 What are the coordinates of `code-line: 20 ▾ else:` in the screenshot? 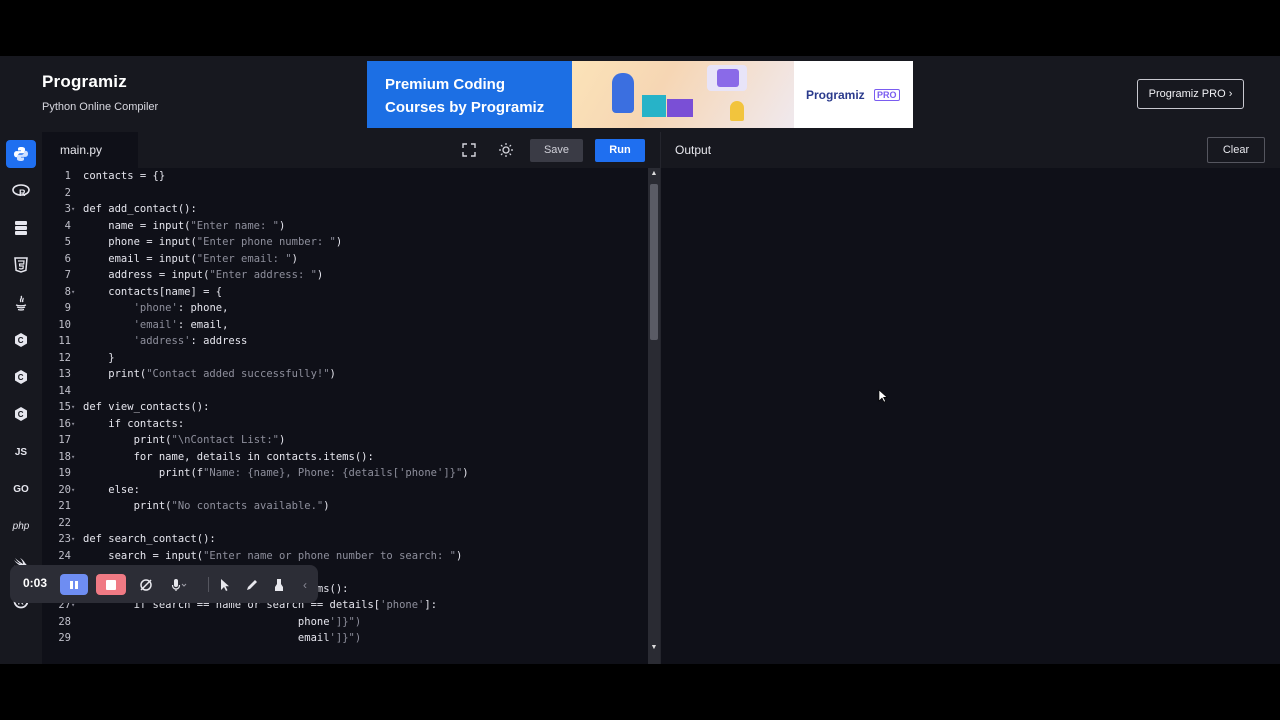 It's located at (345, 490).